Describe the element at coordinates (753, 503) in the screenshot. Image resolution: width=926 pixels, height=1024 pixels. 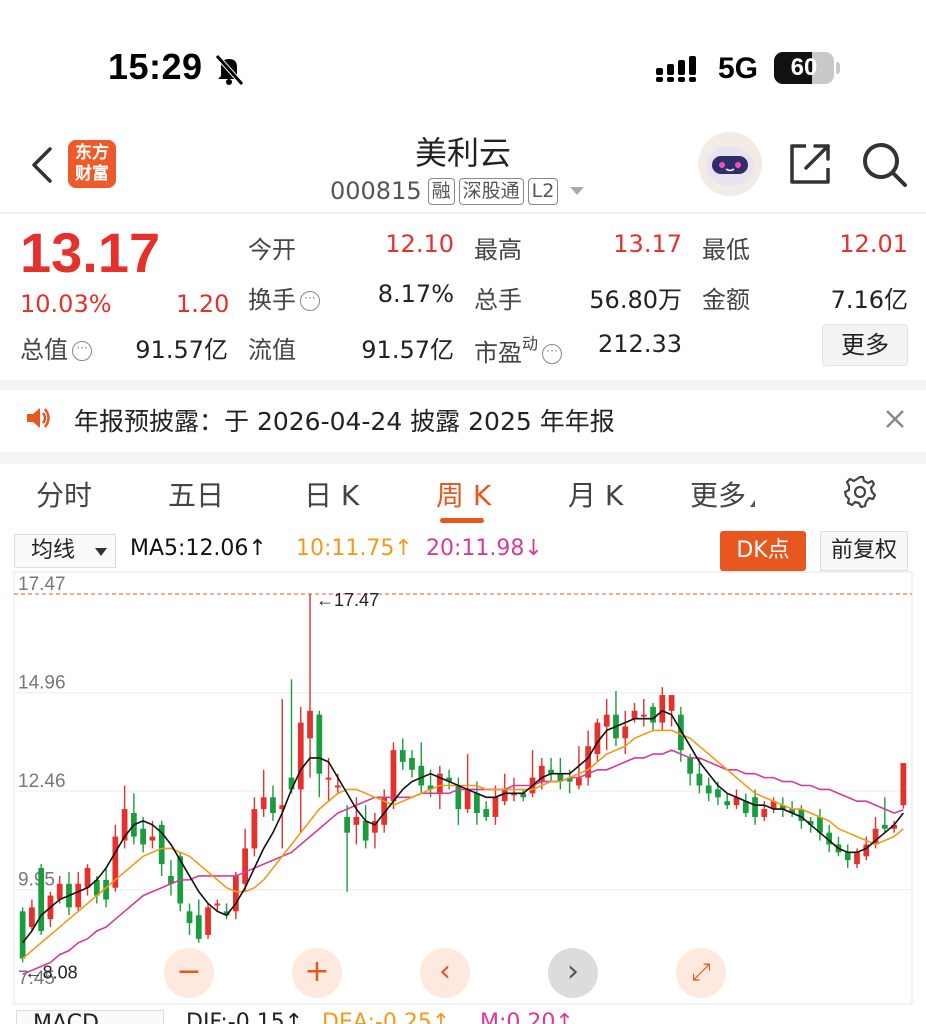
I see `corner-caret-icon` at that location.